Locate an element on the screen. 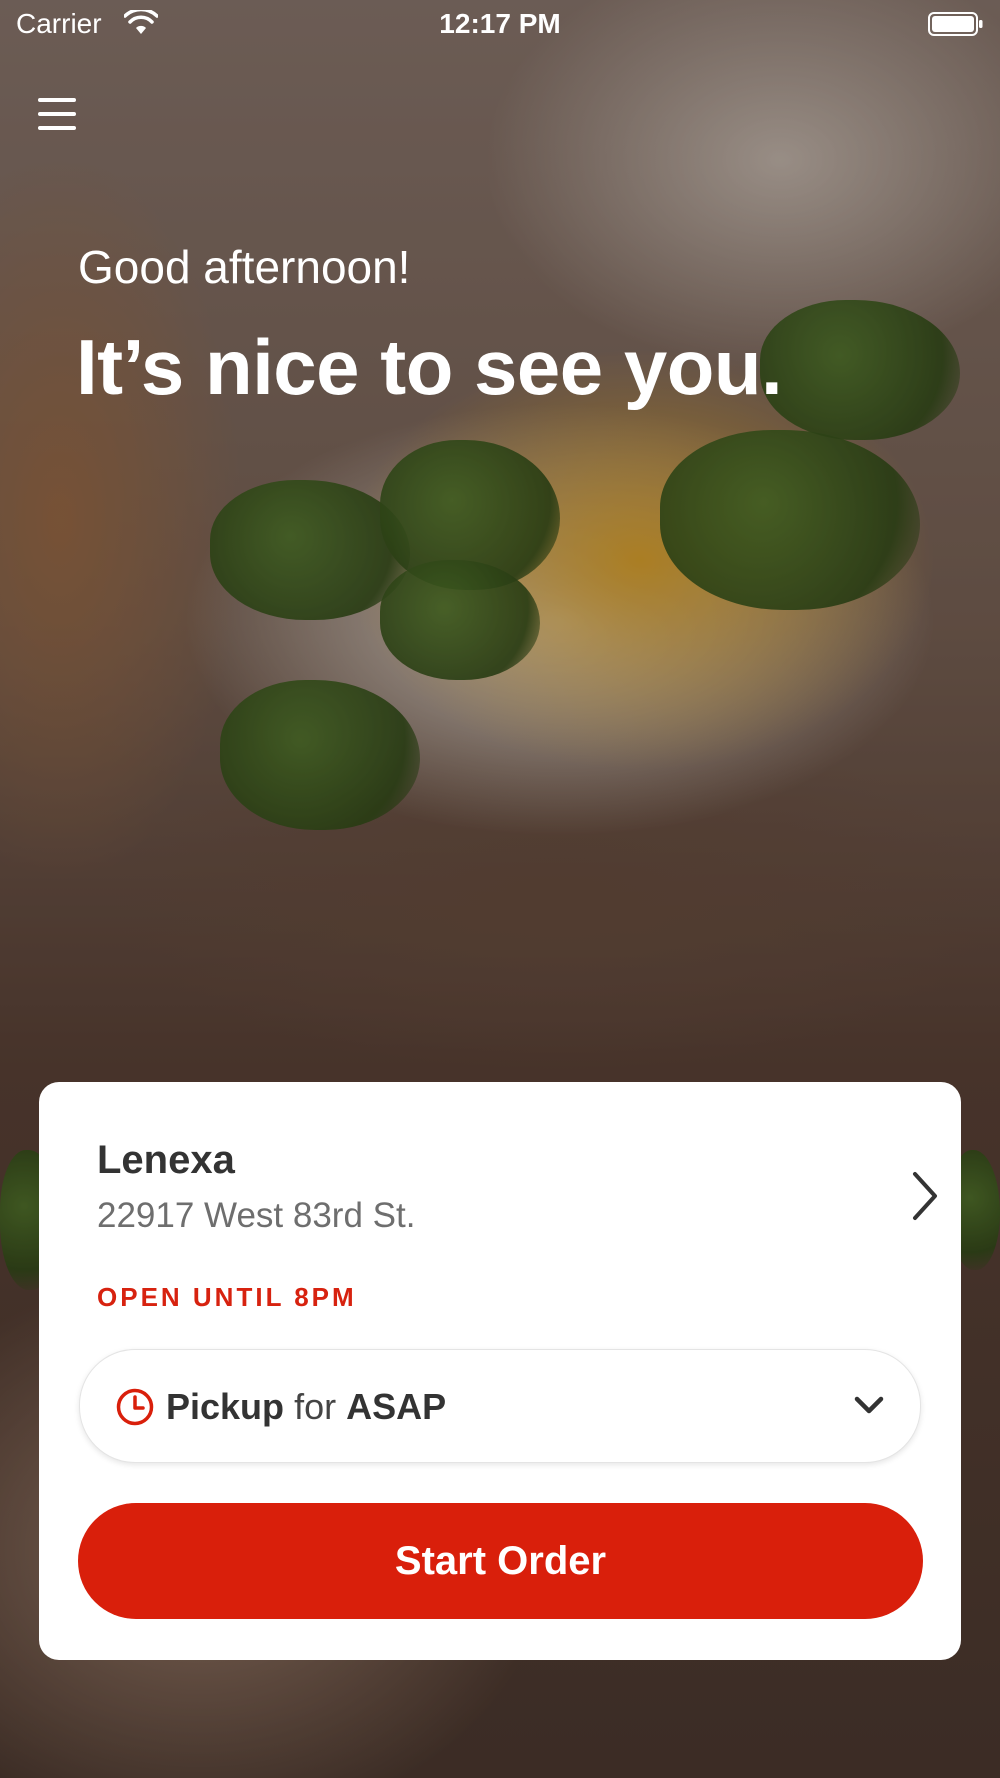 This screenshot has width=1000, height=1778. order-mode-connector: for is located at coordinates (315, 1406).